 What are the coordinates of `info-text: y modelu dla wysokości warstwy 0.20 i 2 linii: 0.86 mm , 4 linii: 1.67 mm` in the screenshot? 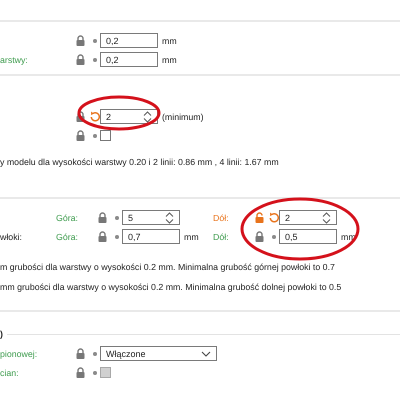 It's located at (140, 162).